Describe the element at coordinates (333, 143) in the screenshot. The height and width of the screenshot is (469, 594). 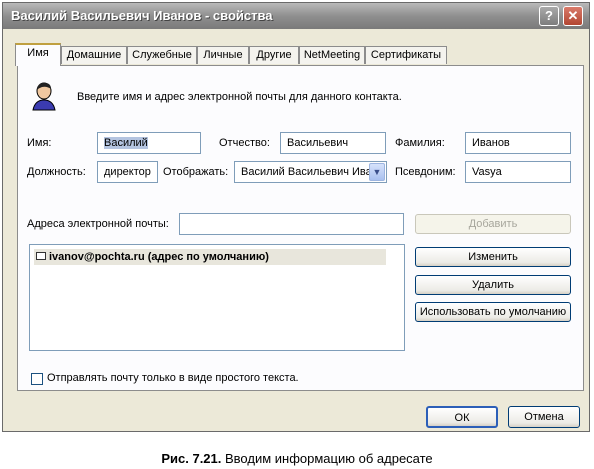
I see `middle-name-field: Васильевич` at that location.